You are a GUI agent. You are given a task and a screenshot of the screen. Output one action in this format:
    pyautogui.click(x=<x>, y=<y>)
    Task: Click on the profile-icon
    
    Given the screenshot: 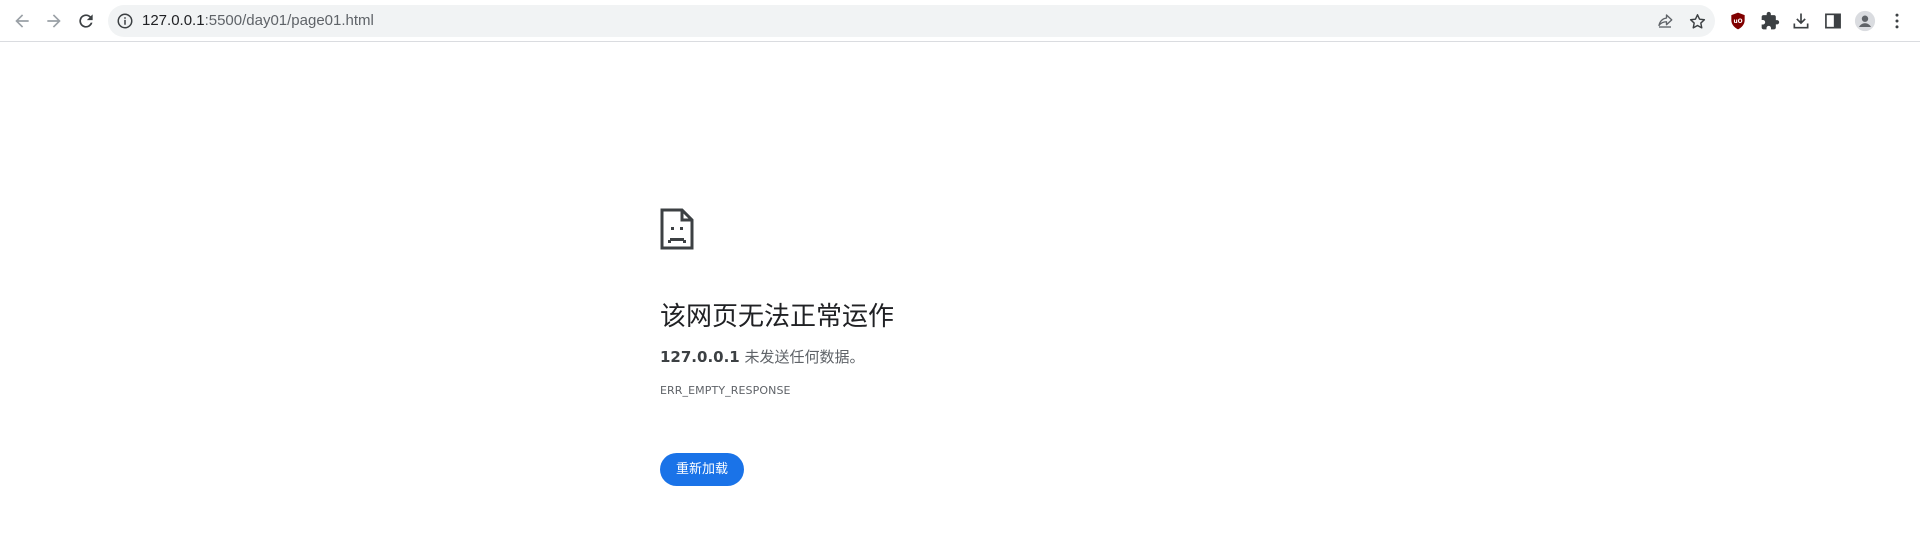 What is the action you would take?
    pyautogui.click(x=1865, y=21)
    